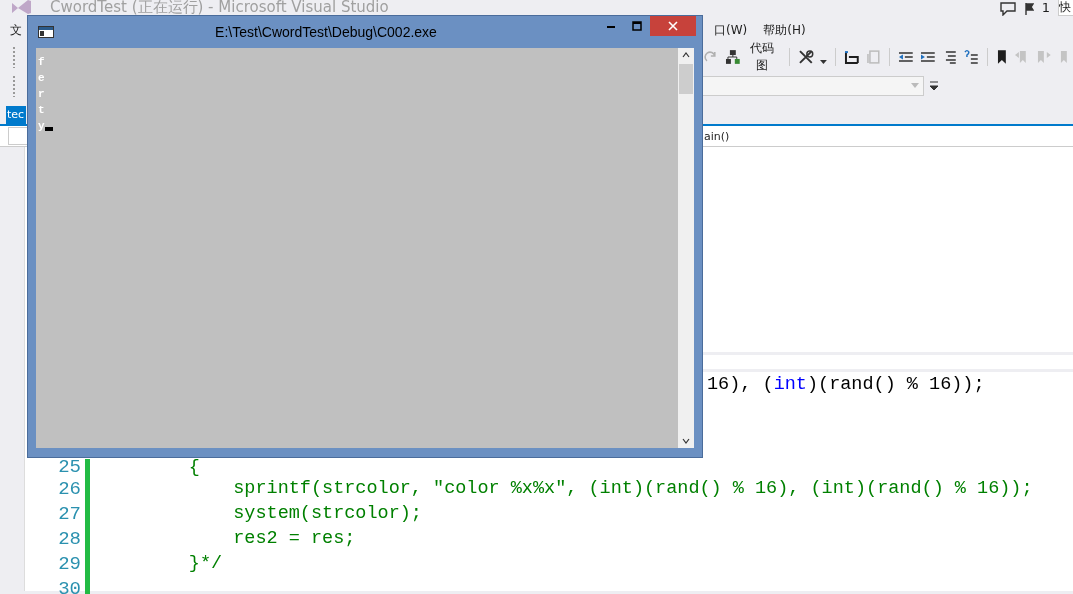 This screenshot has height=594, width=1073. I want to click on line-number: 28, so click(69, 538).